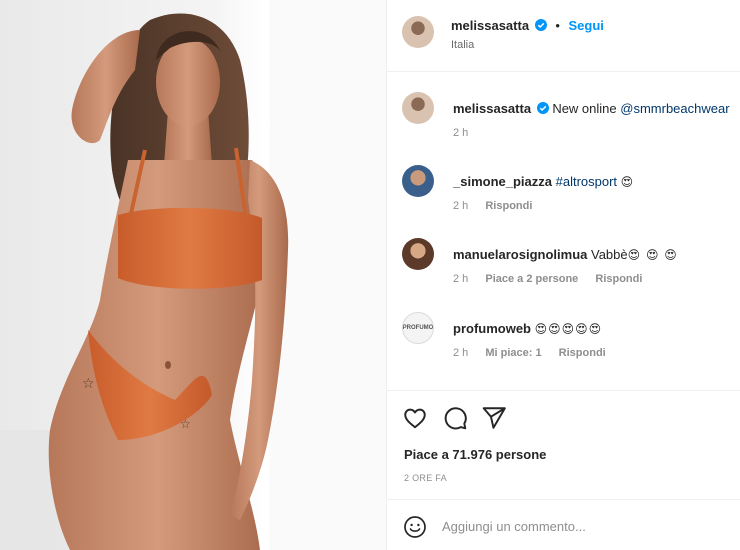 The image size is (740, 550). I want to click on post-time: 2 ORE FA, so click(425, 478).